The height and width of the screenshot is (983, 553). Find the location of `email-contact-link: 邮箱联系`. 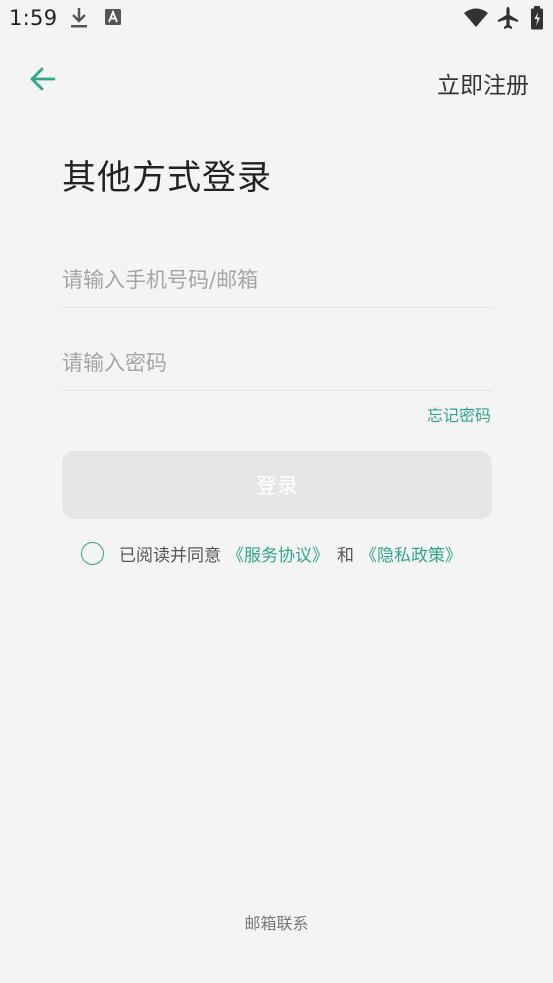

email-contact-link: 邮箱联系 is located at coordinates (276, 922).